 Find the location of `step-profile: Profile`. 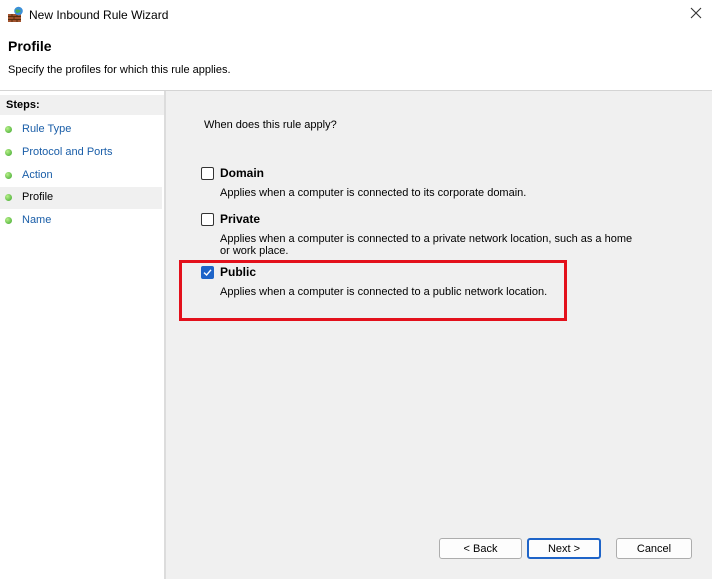

step-profile: Profile is located at coordinates (81, 198).